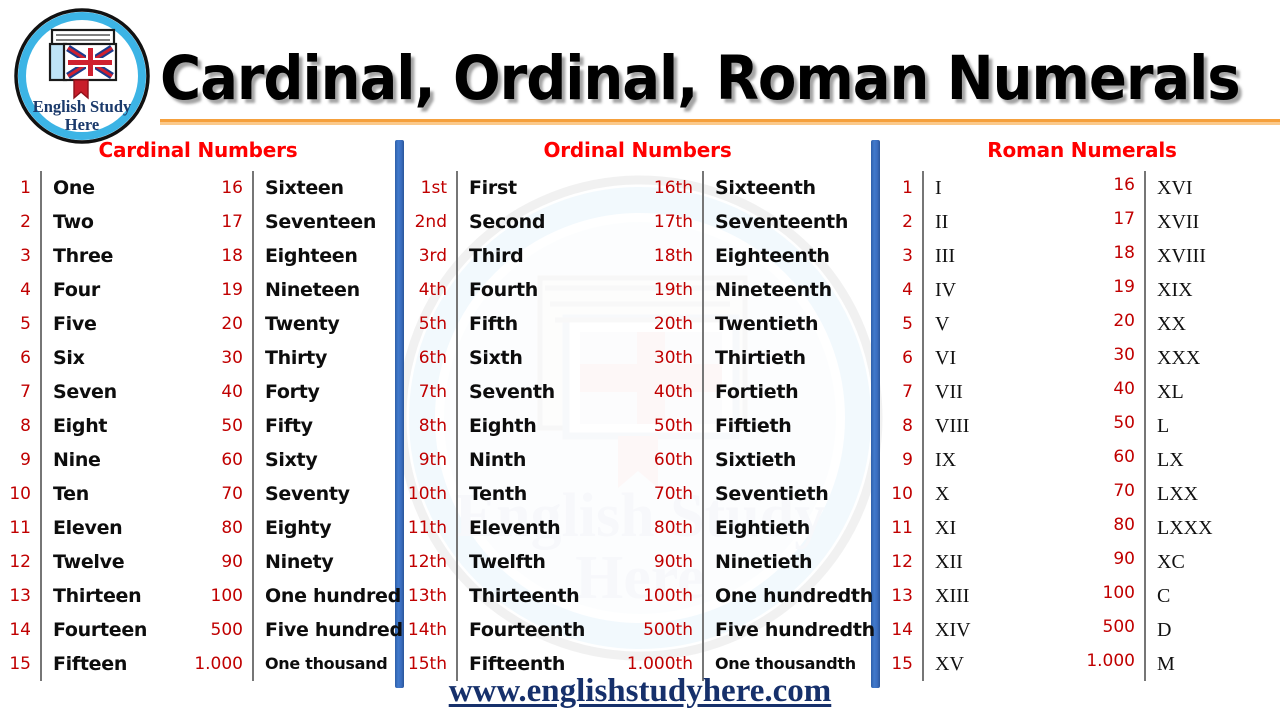  Describe the element at coordinates (756, 460) in the screenshot. I see `word-cell: Sixtieth` at that location.